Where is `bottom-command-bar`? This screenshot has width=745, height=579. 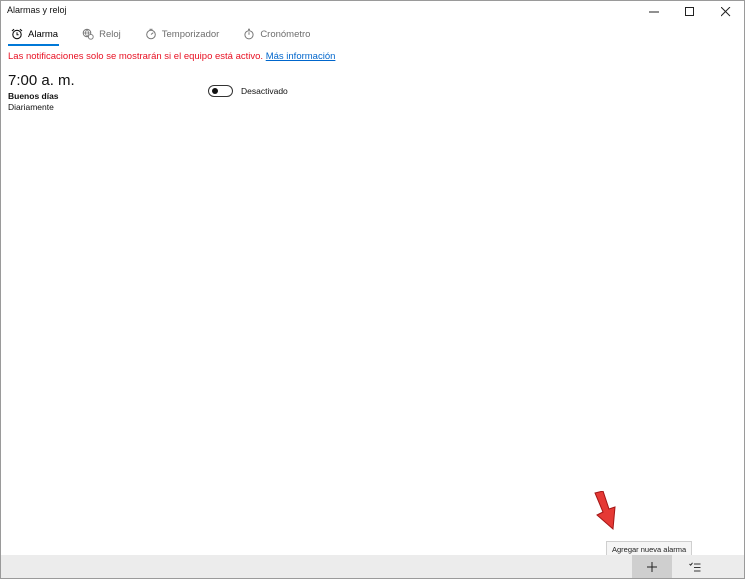
bottom-command-bar is located at coordinates (372, 566).